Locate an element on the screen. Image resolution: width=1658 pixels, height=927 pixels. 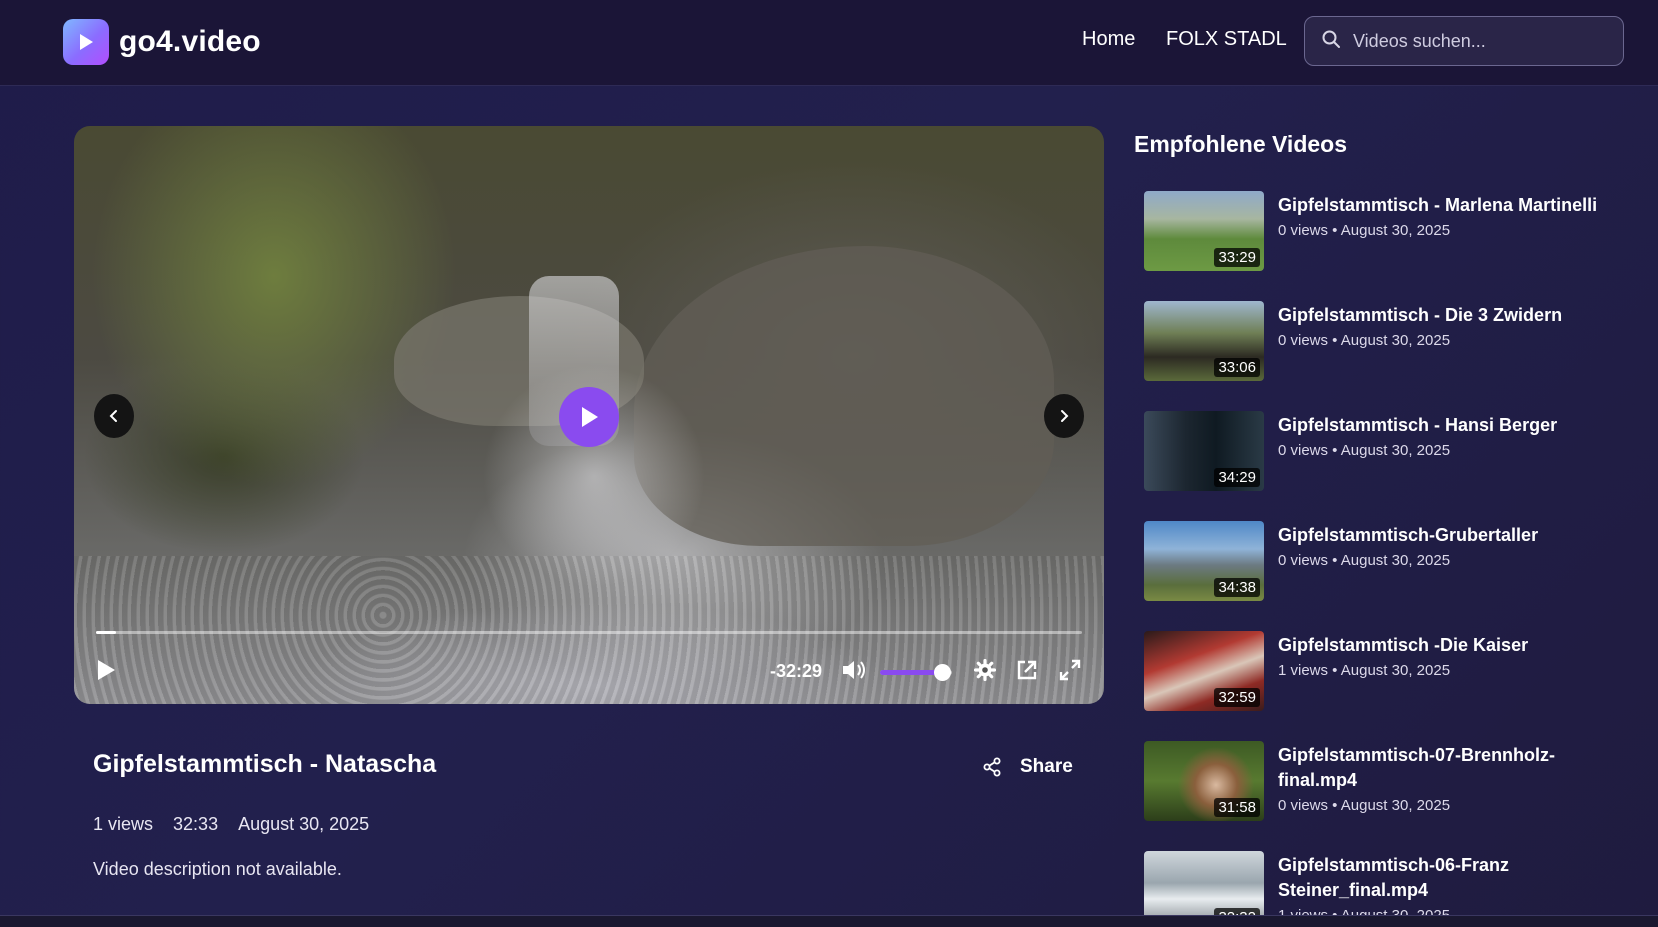
share-icon is located at coordinates (992, 767).